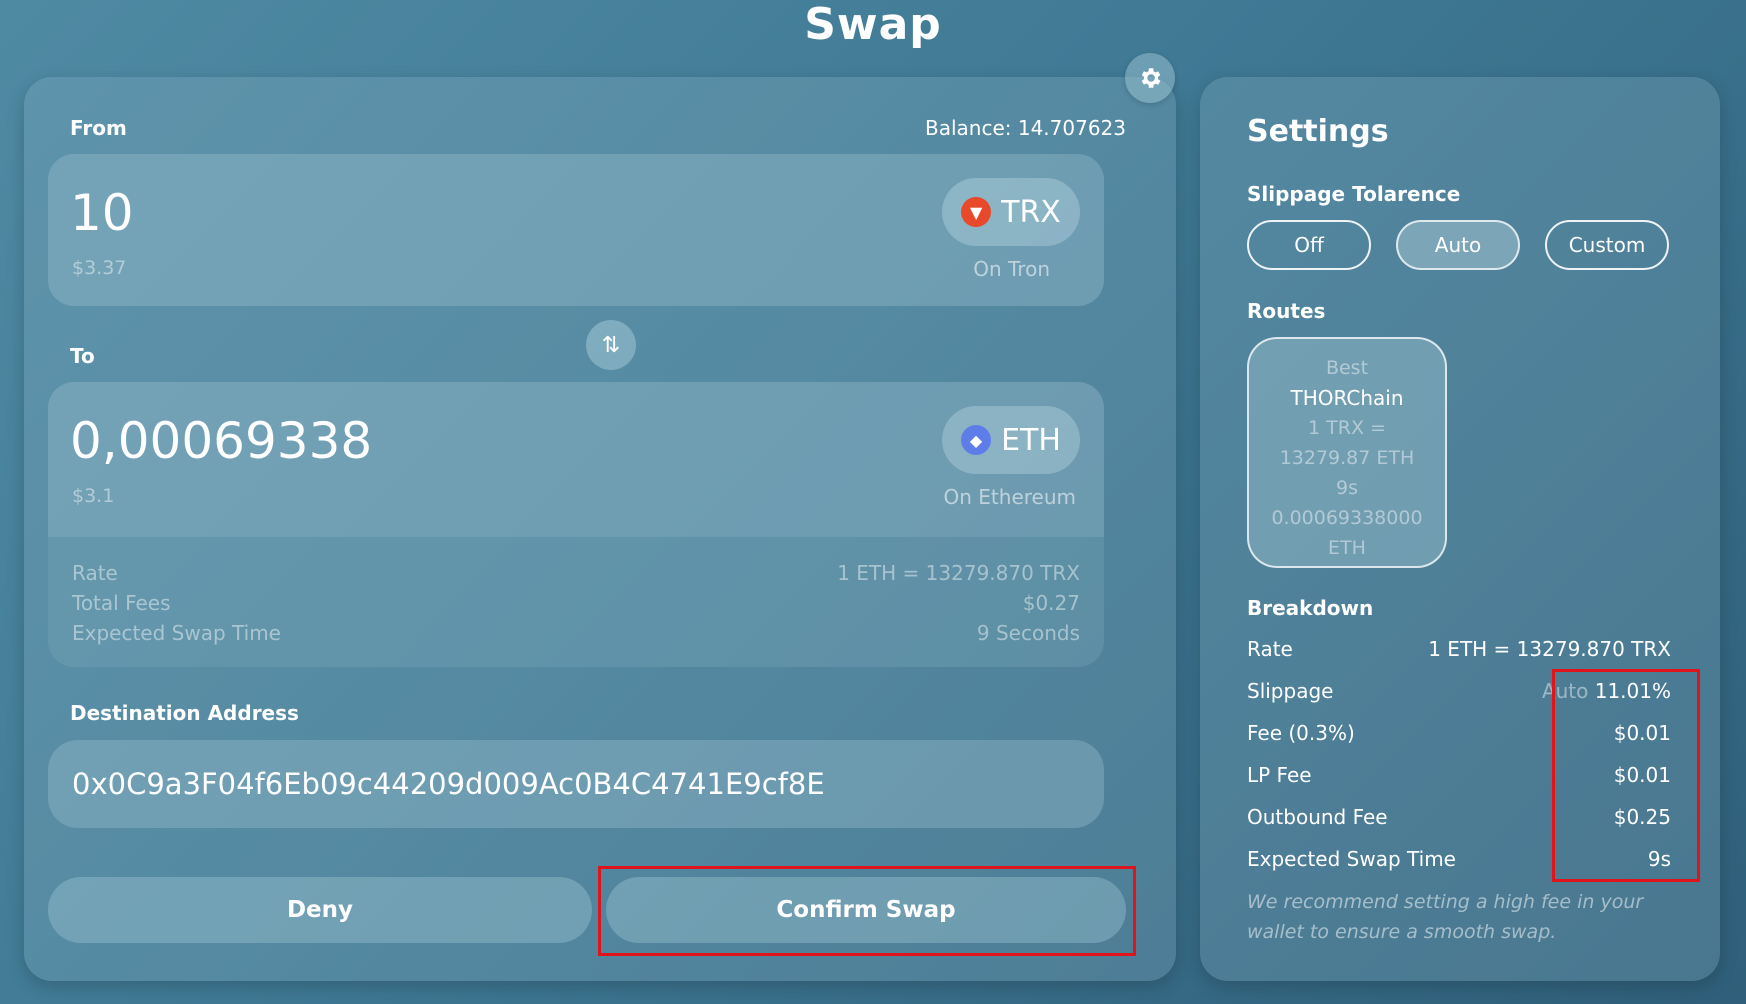  I want to click on settings-button, so click(1150, 78).